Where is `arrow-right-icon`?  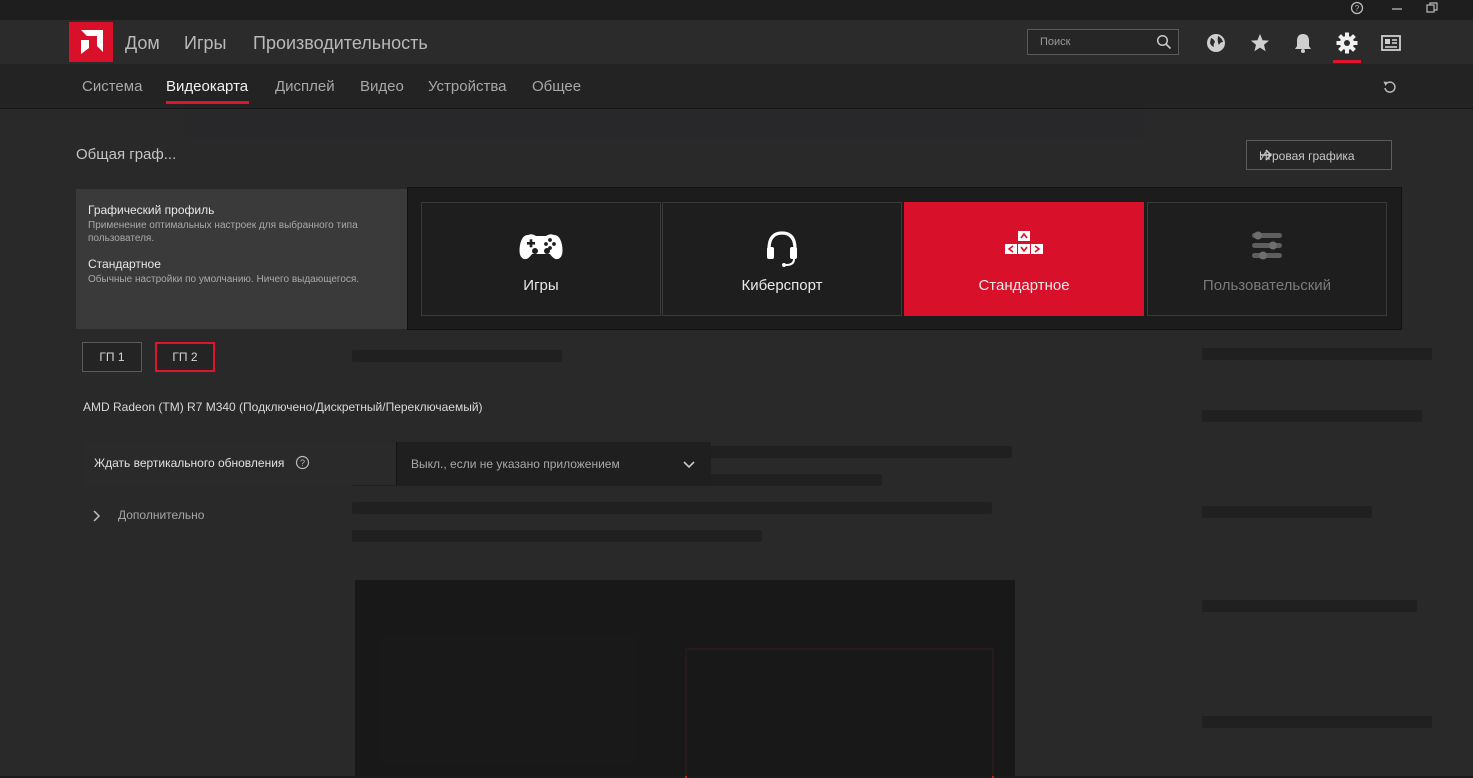
arrow-right-icon is located at coordinates (1320, 156).